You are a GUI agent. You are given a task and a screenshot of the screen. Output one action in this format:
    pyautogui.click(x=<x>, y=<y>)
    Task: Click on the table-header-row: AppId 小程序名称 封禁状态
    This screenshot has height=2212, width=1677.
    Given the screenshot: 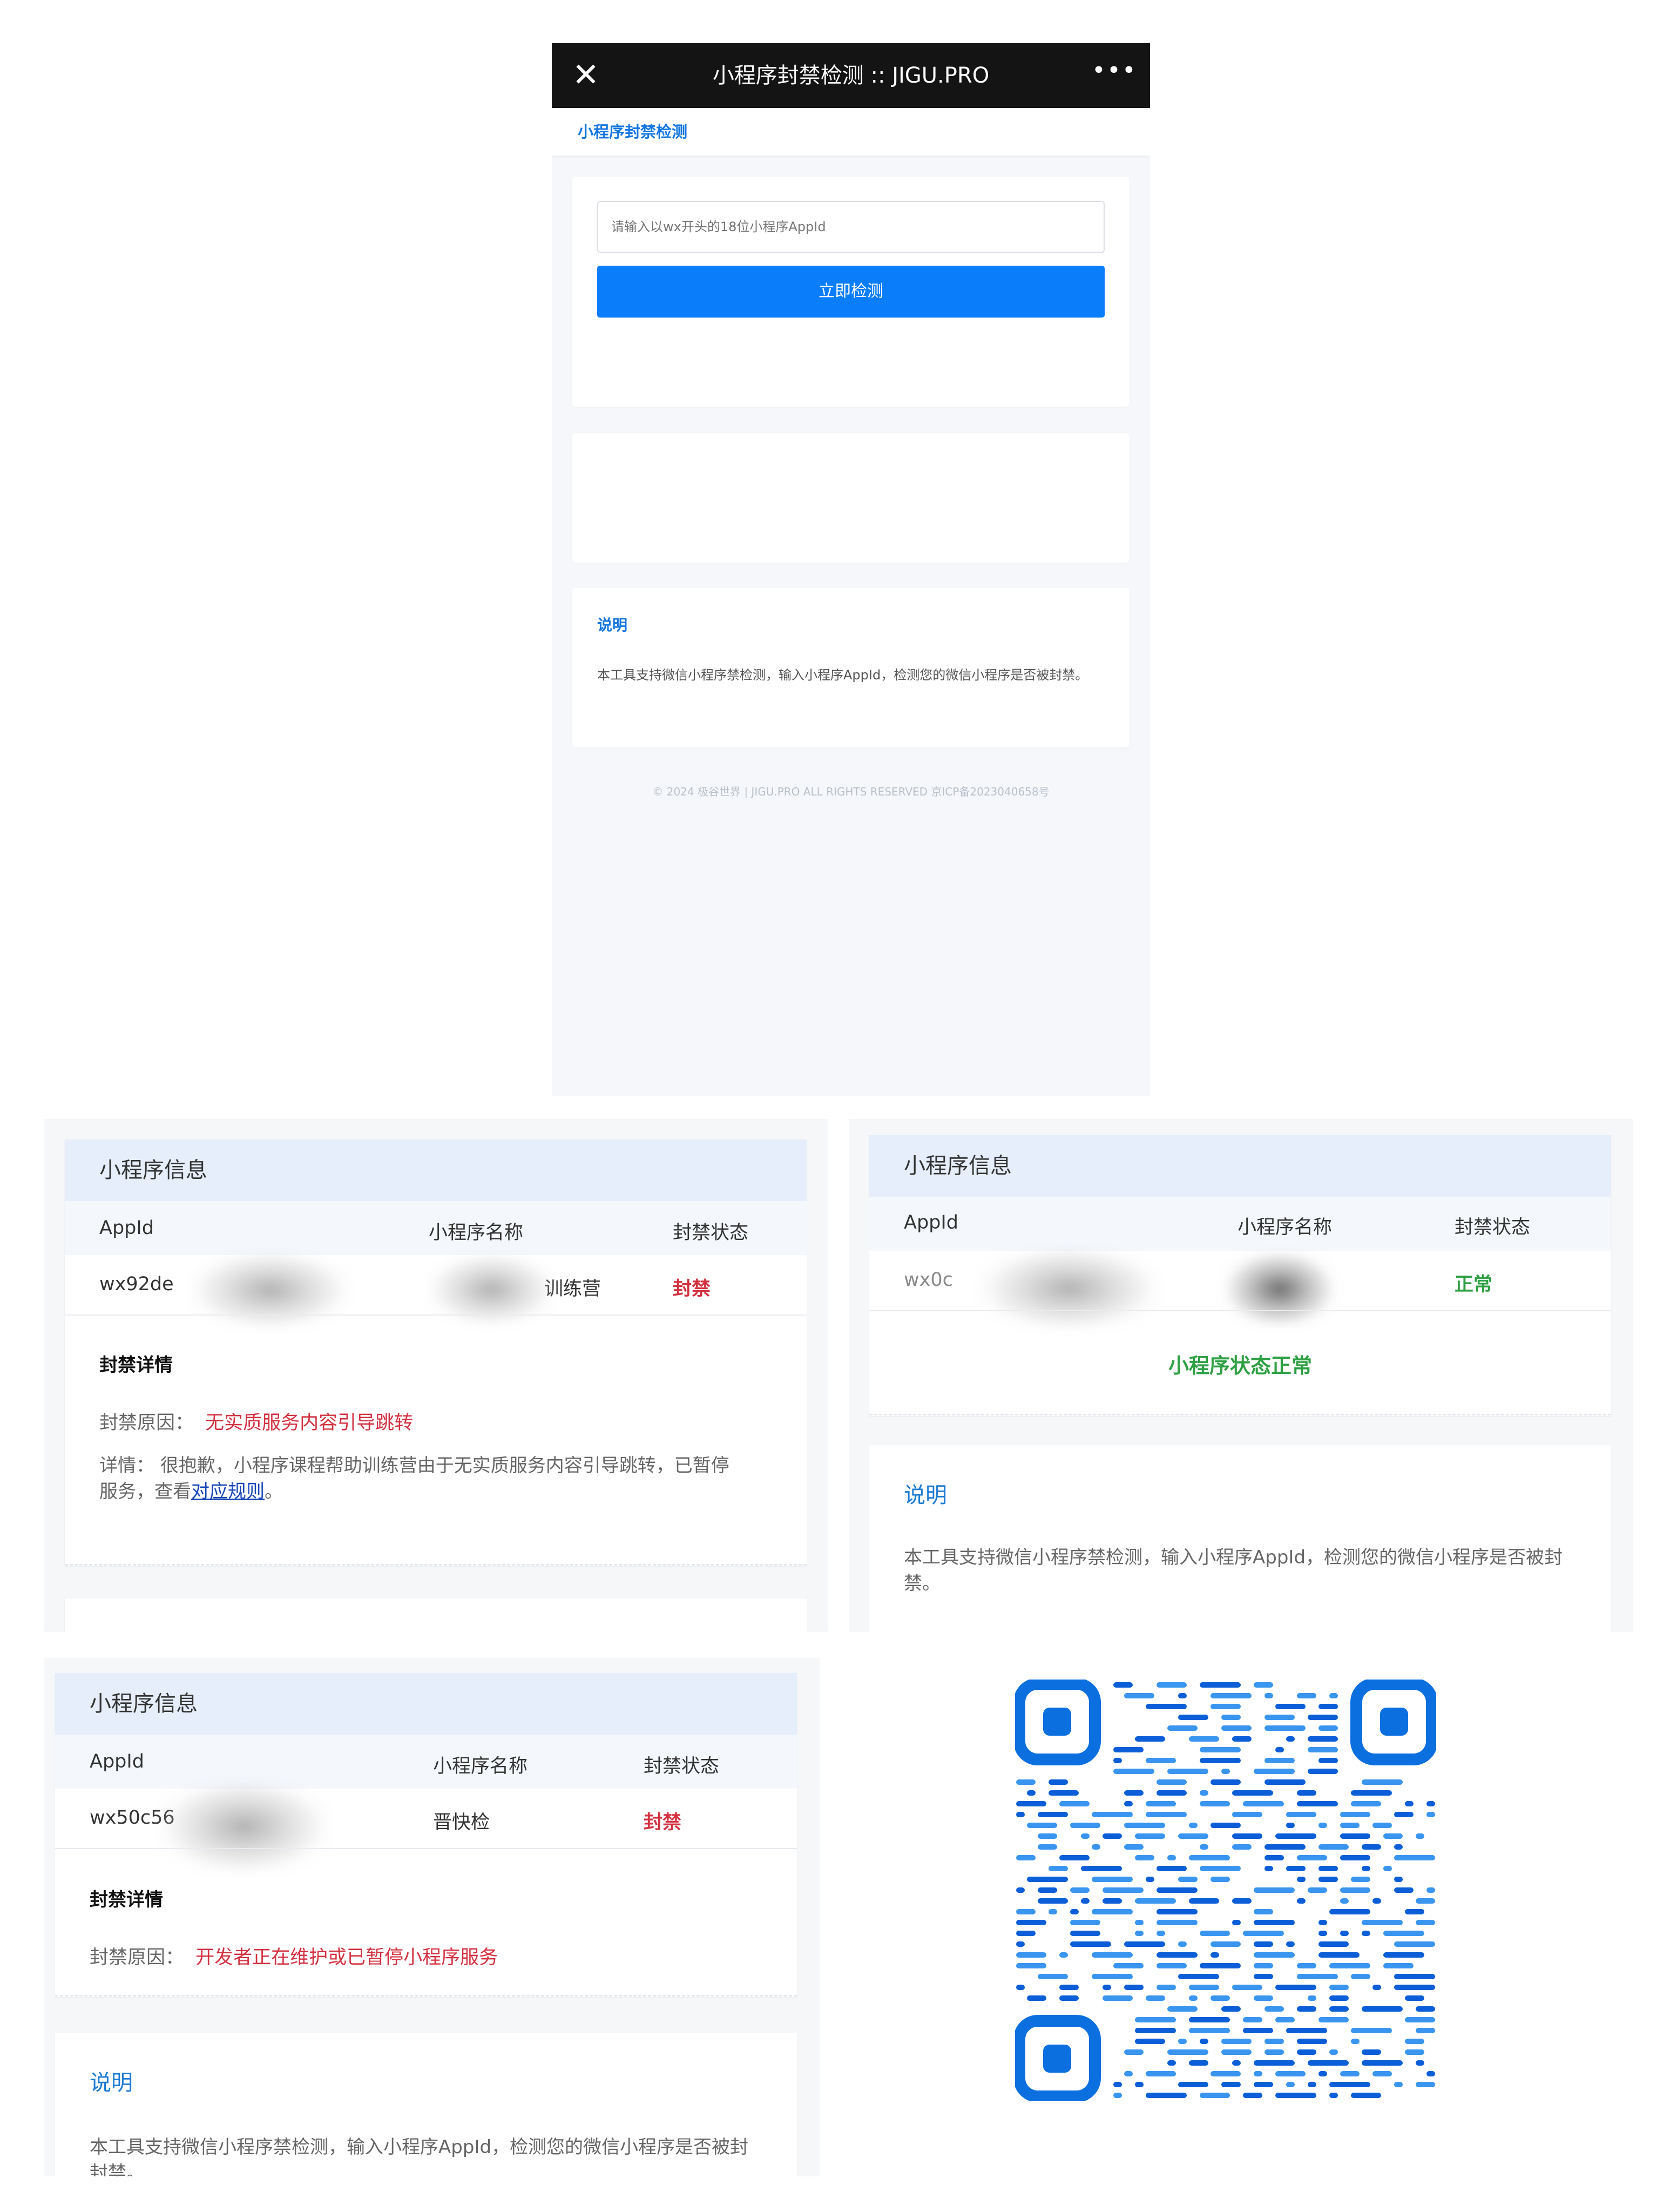 What is the action you would take?
    pyautogui.click(x=1240, y=1224)
    